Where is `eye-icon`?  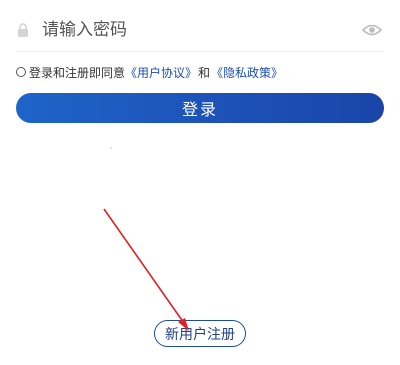
eye-icon is located at coordinates (372, 30).